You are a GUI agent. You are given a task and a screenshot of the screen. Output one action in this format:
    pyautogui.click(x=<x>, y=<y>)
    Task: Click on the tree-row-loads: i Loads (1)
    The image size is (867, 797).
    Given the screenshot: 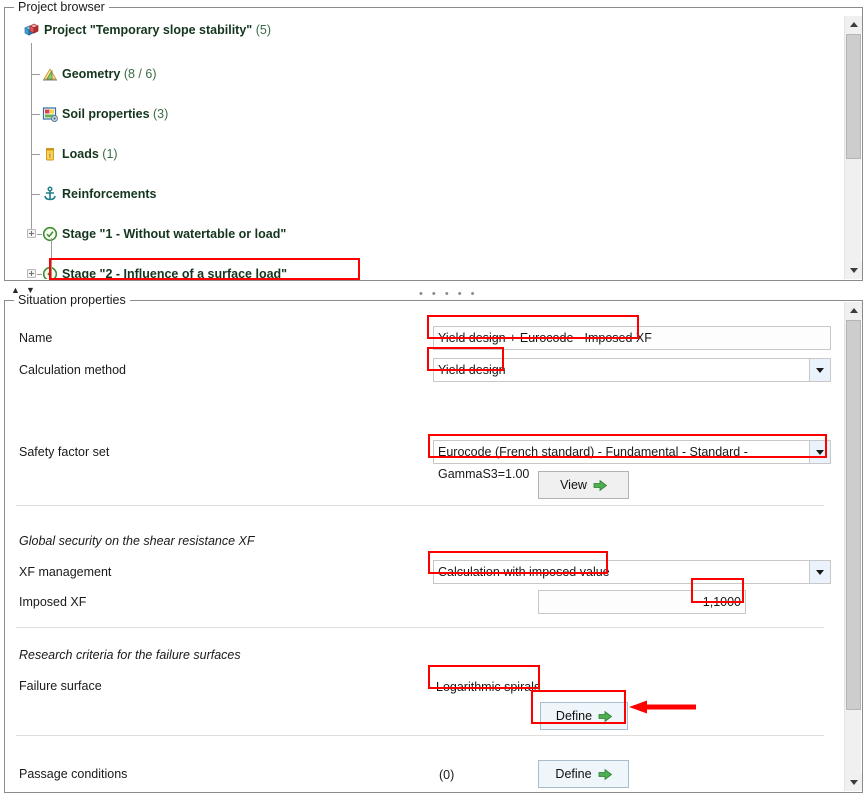 What is the action you would take?
    pyautogui.click(x=424, y=154)
    